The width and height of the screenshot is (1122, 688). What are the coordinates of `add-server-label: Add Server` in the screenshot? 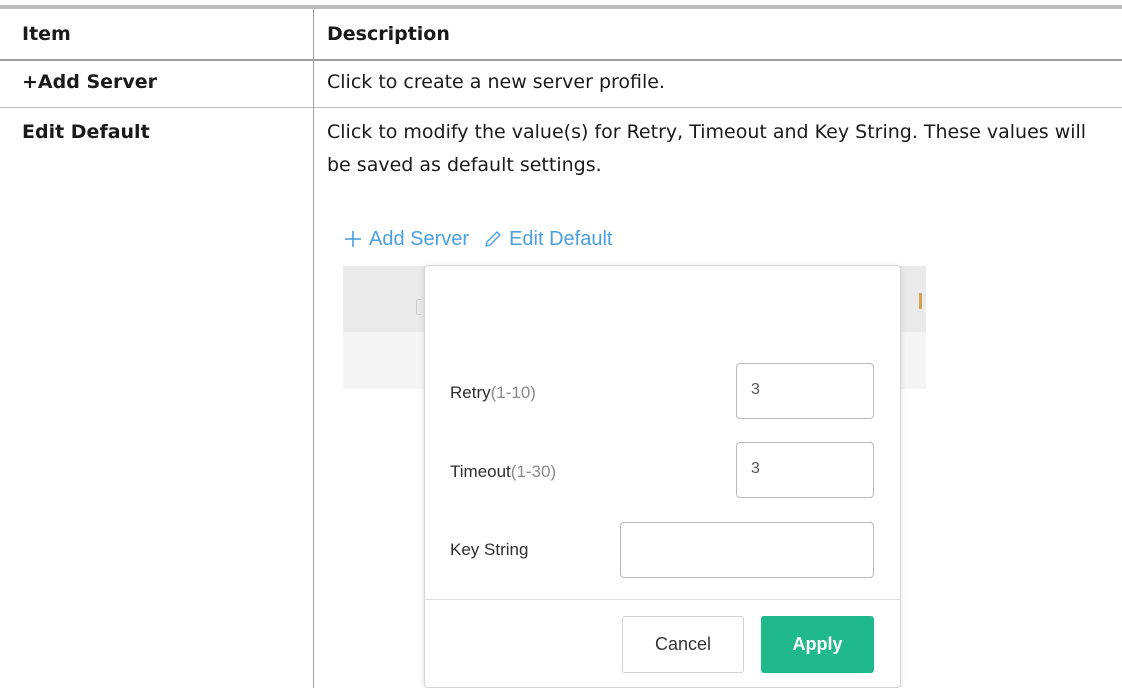 It's located at (419, 238).